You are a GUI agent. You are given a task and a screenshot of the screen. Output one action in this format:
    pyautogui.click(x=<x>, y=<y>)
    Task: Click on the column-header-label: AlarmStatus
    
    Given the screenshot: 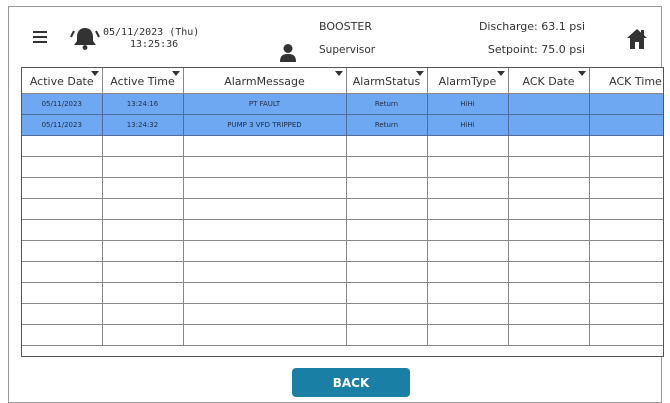 What is the action you would take?
    pyautogui.click(x=386, y=81)
    